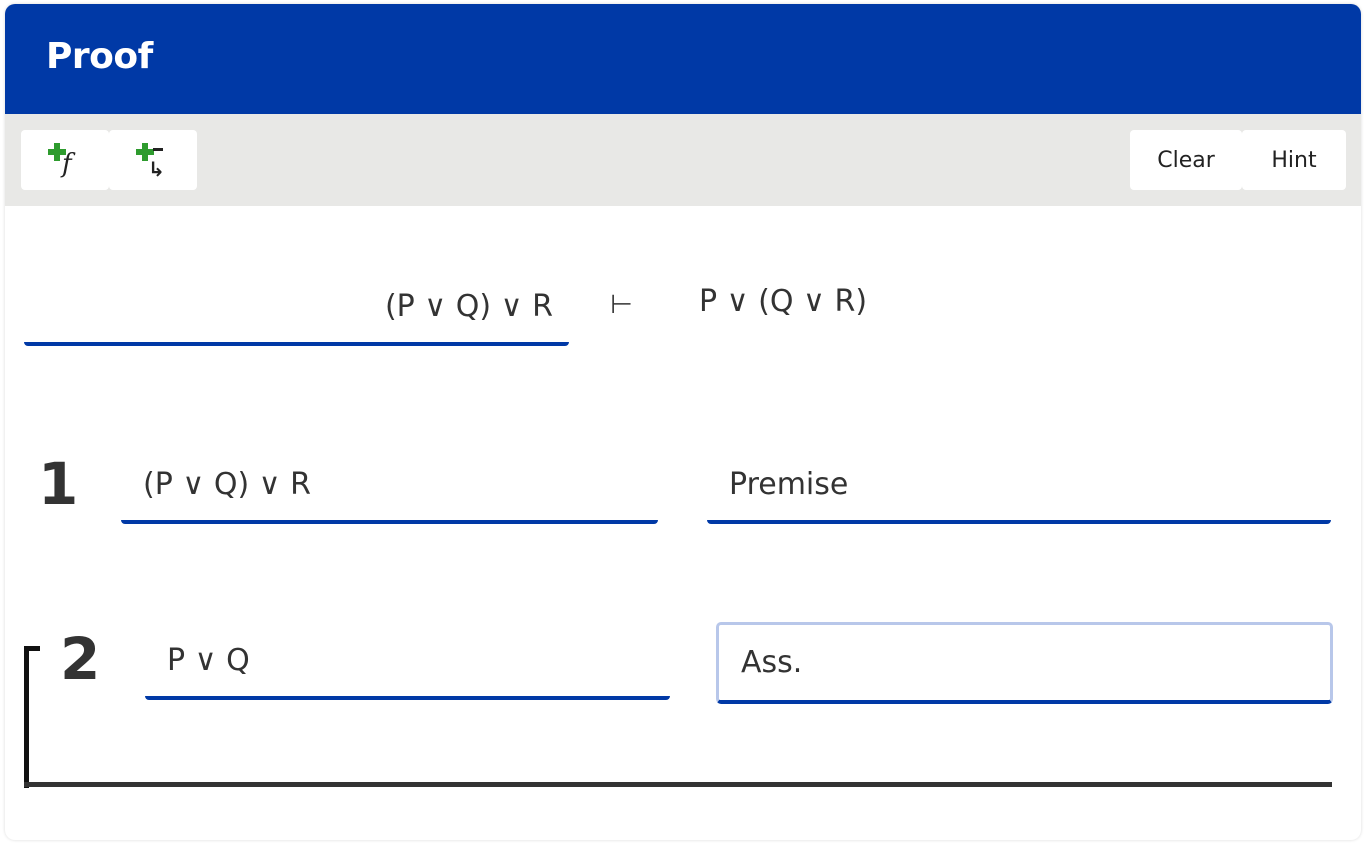  What do you see at coordinates (389, 486) in the screenshot?
I see `formula-input: (P ∨ Q) ∨ R` at bounding box center [389, 486].